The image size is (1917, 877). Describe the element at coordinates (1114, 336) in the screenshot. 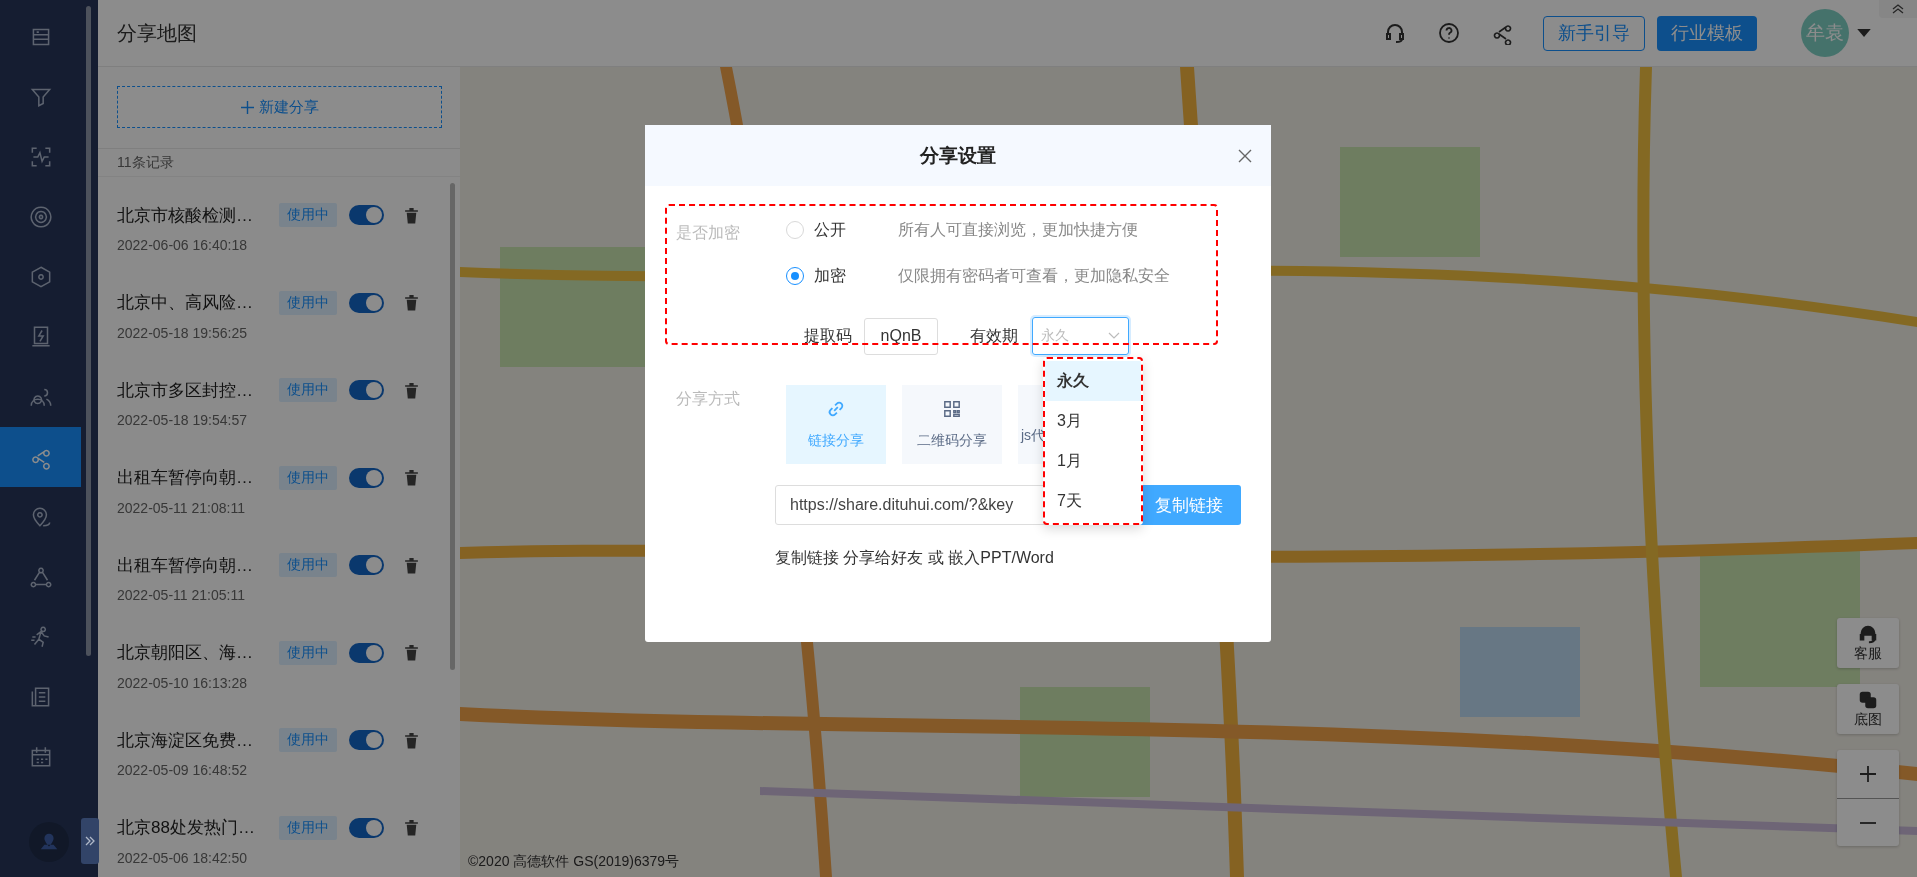

I see `chevron-icon` at that location.